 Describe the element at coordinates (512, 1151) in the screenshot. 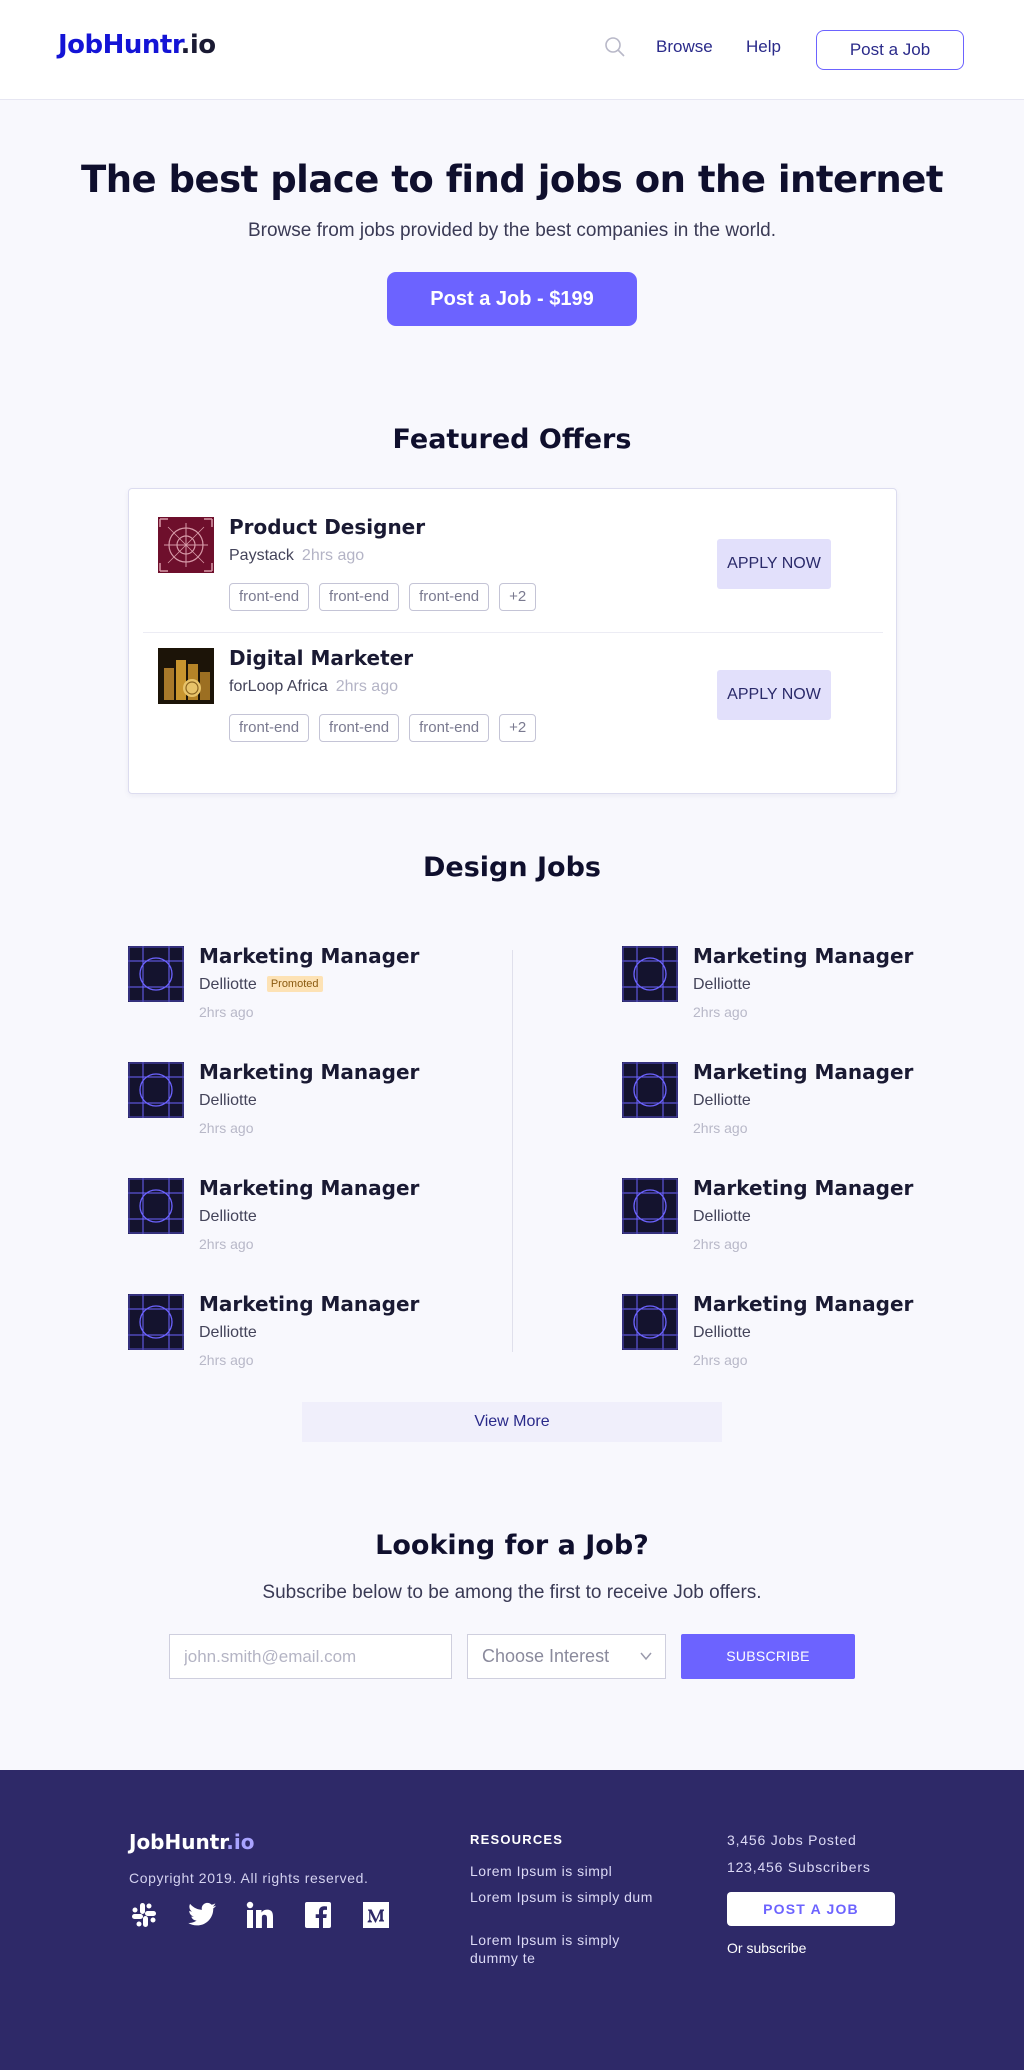

I see `column-divider` at that location.